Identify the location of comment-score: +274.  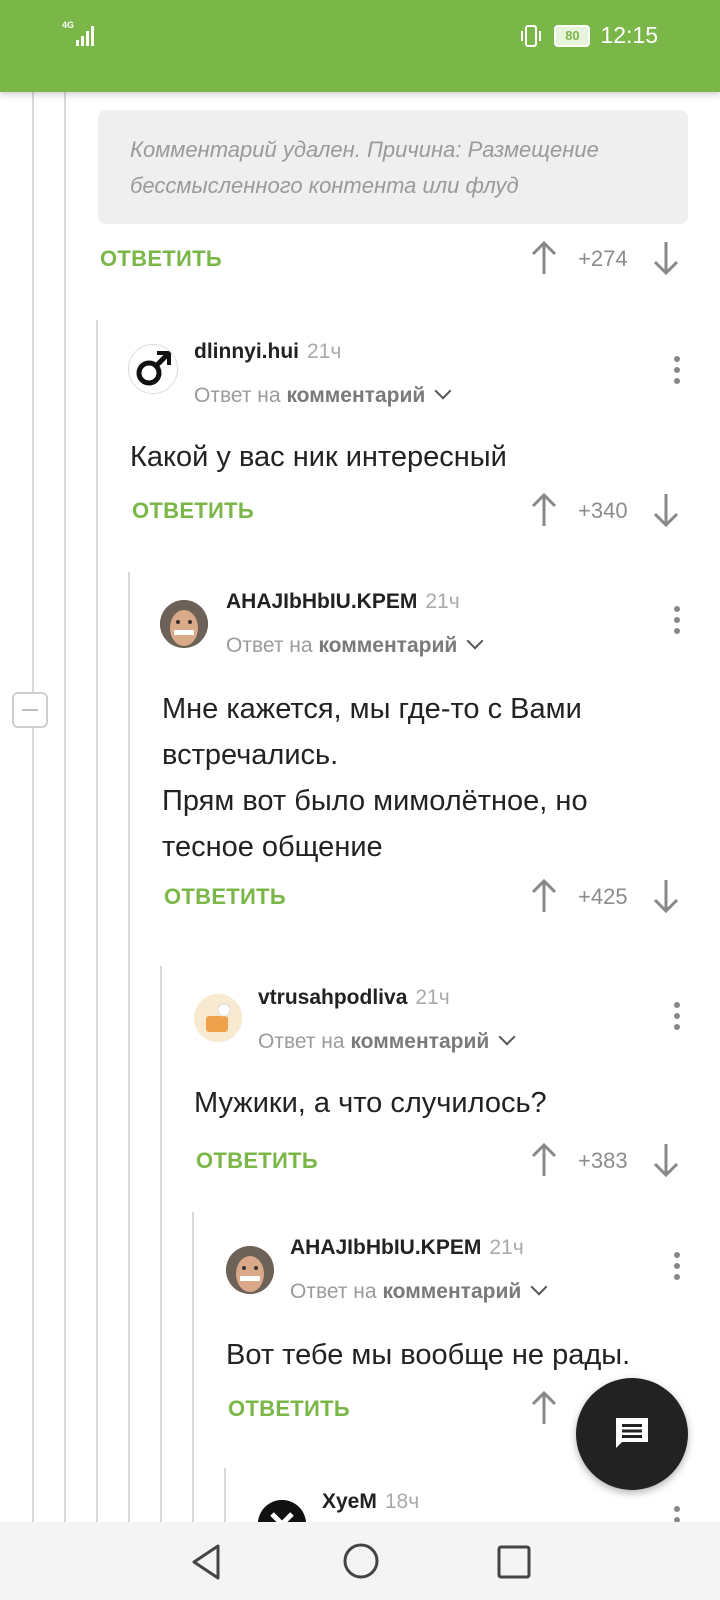
(603, 258).